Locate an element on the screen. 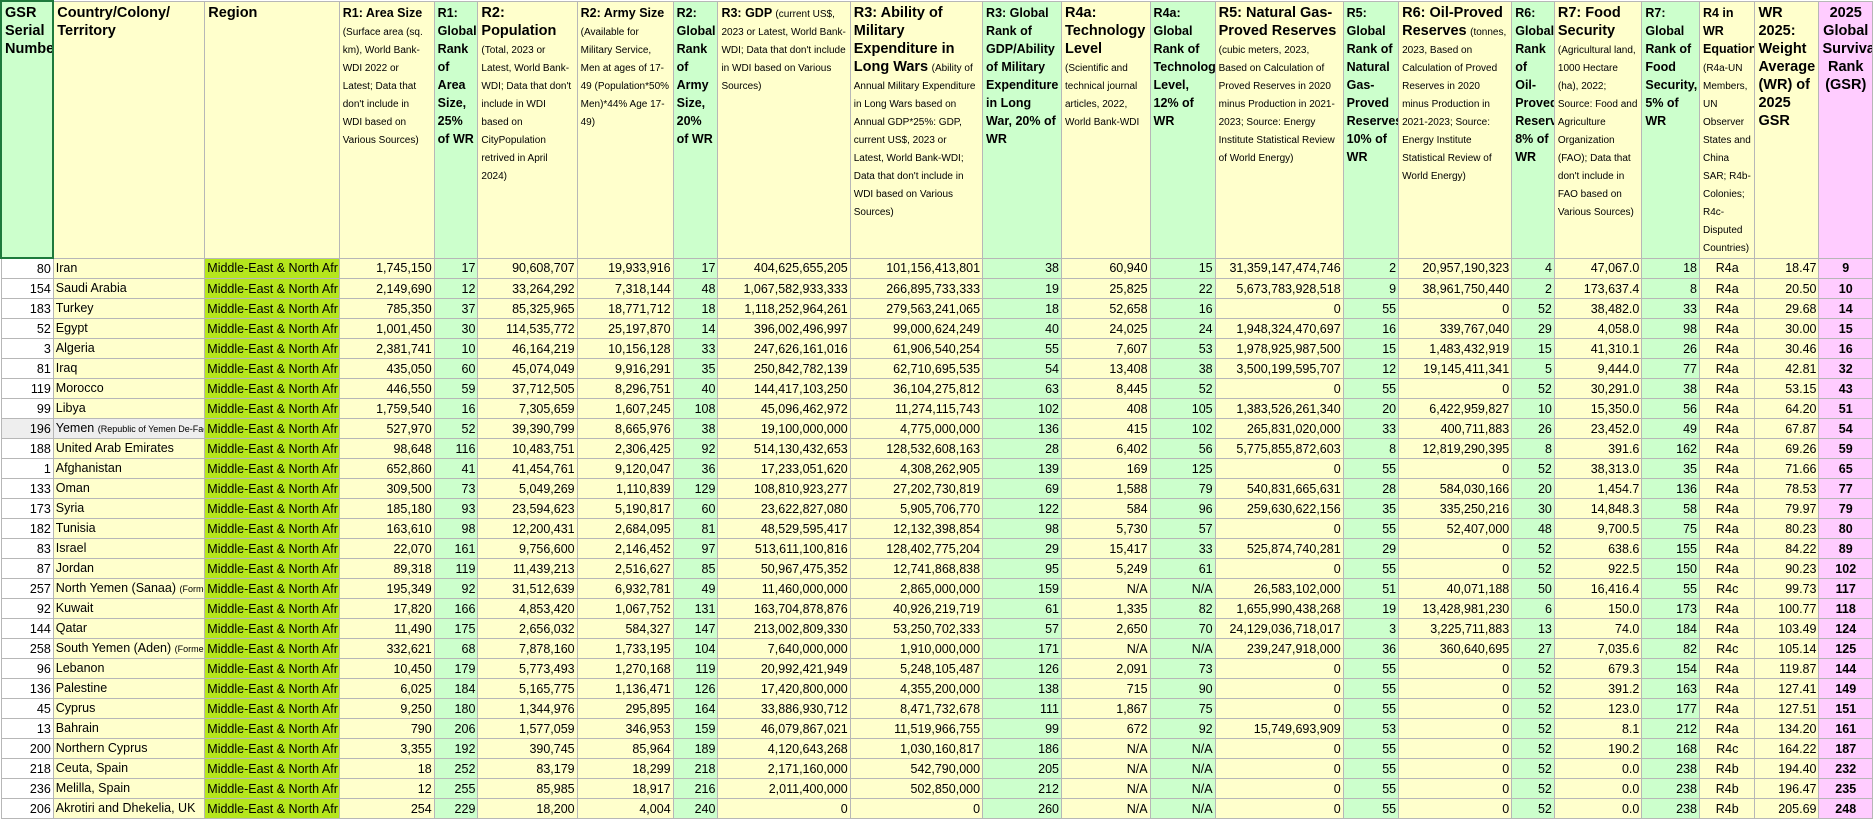 This screenshot has width=1873, height=819. cell-equation: R4b is located at coordinates (1727, 808).